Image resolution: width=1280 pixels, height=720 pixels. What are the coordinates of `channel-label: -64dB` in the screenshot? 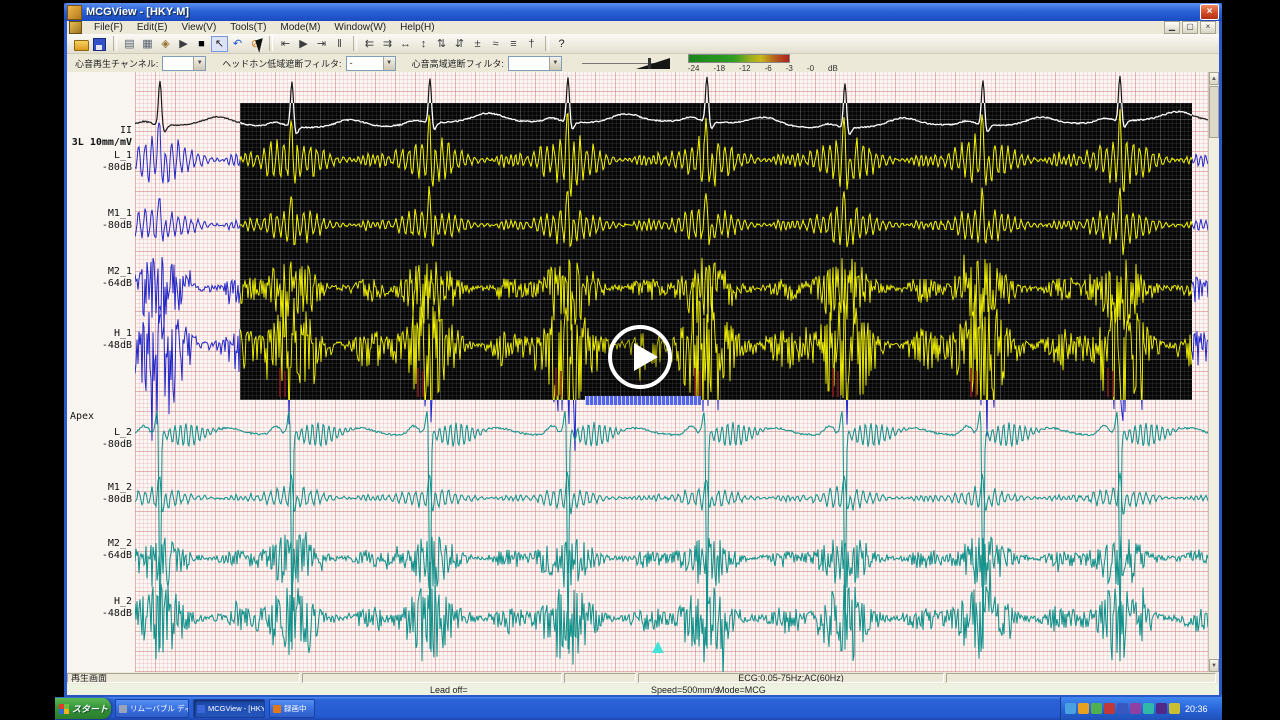 It's located at (116, 555).